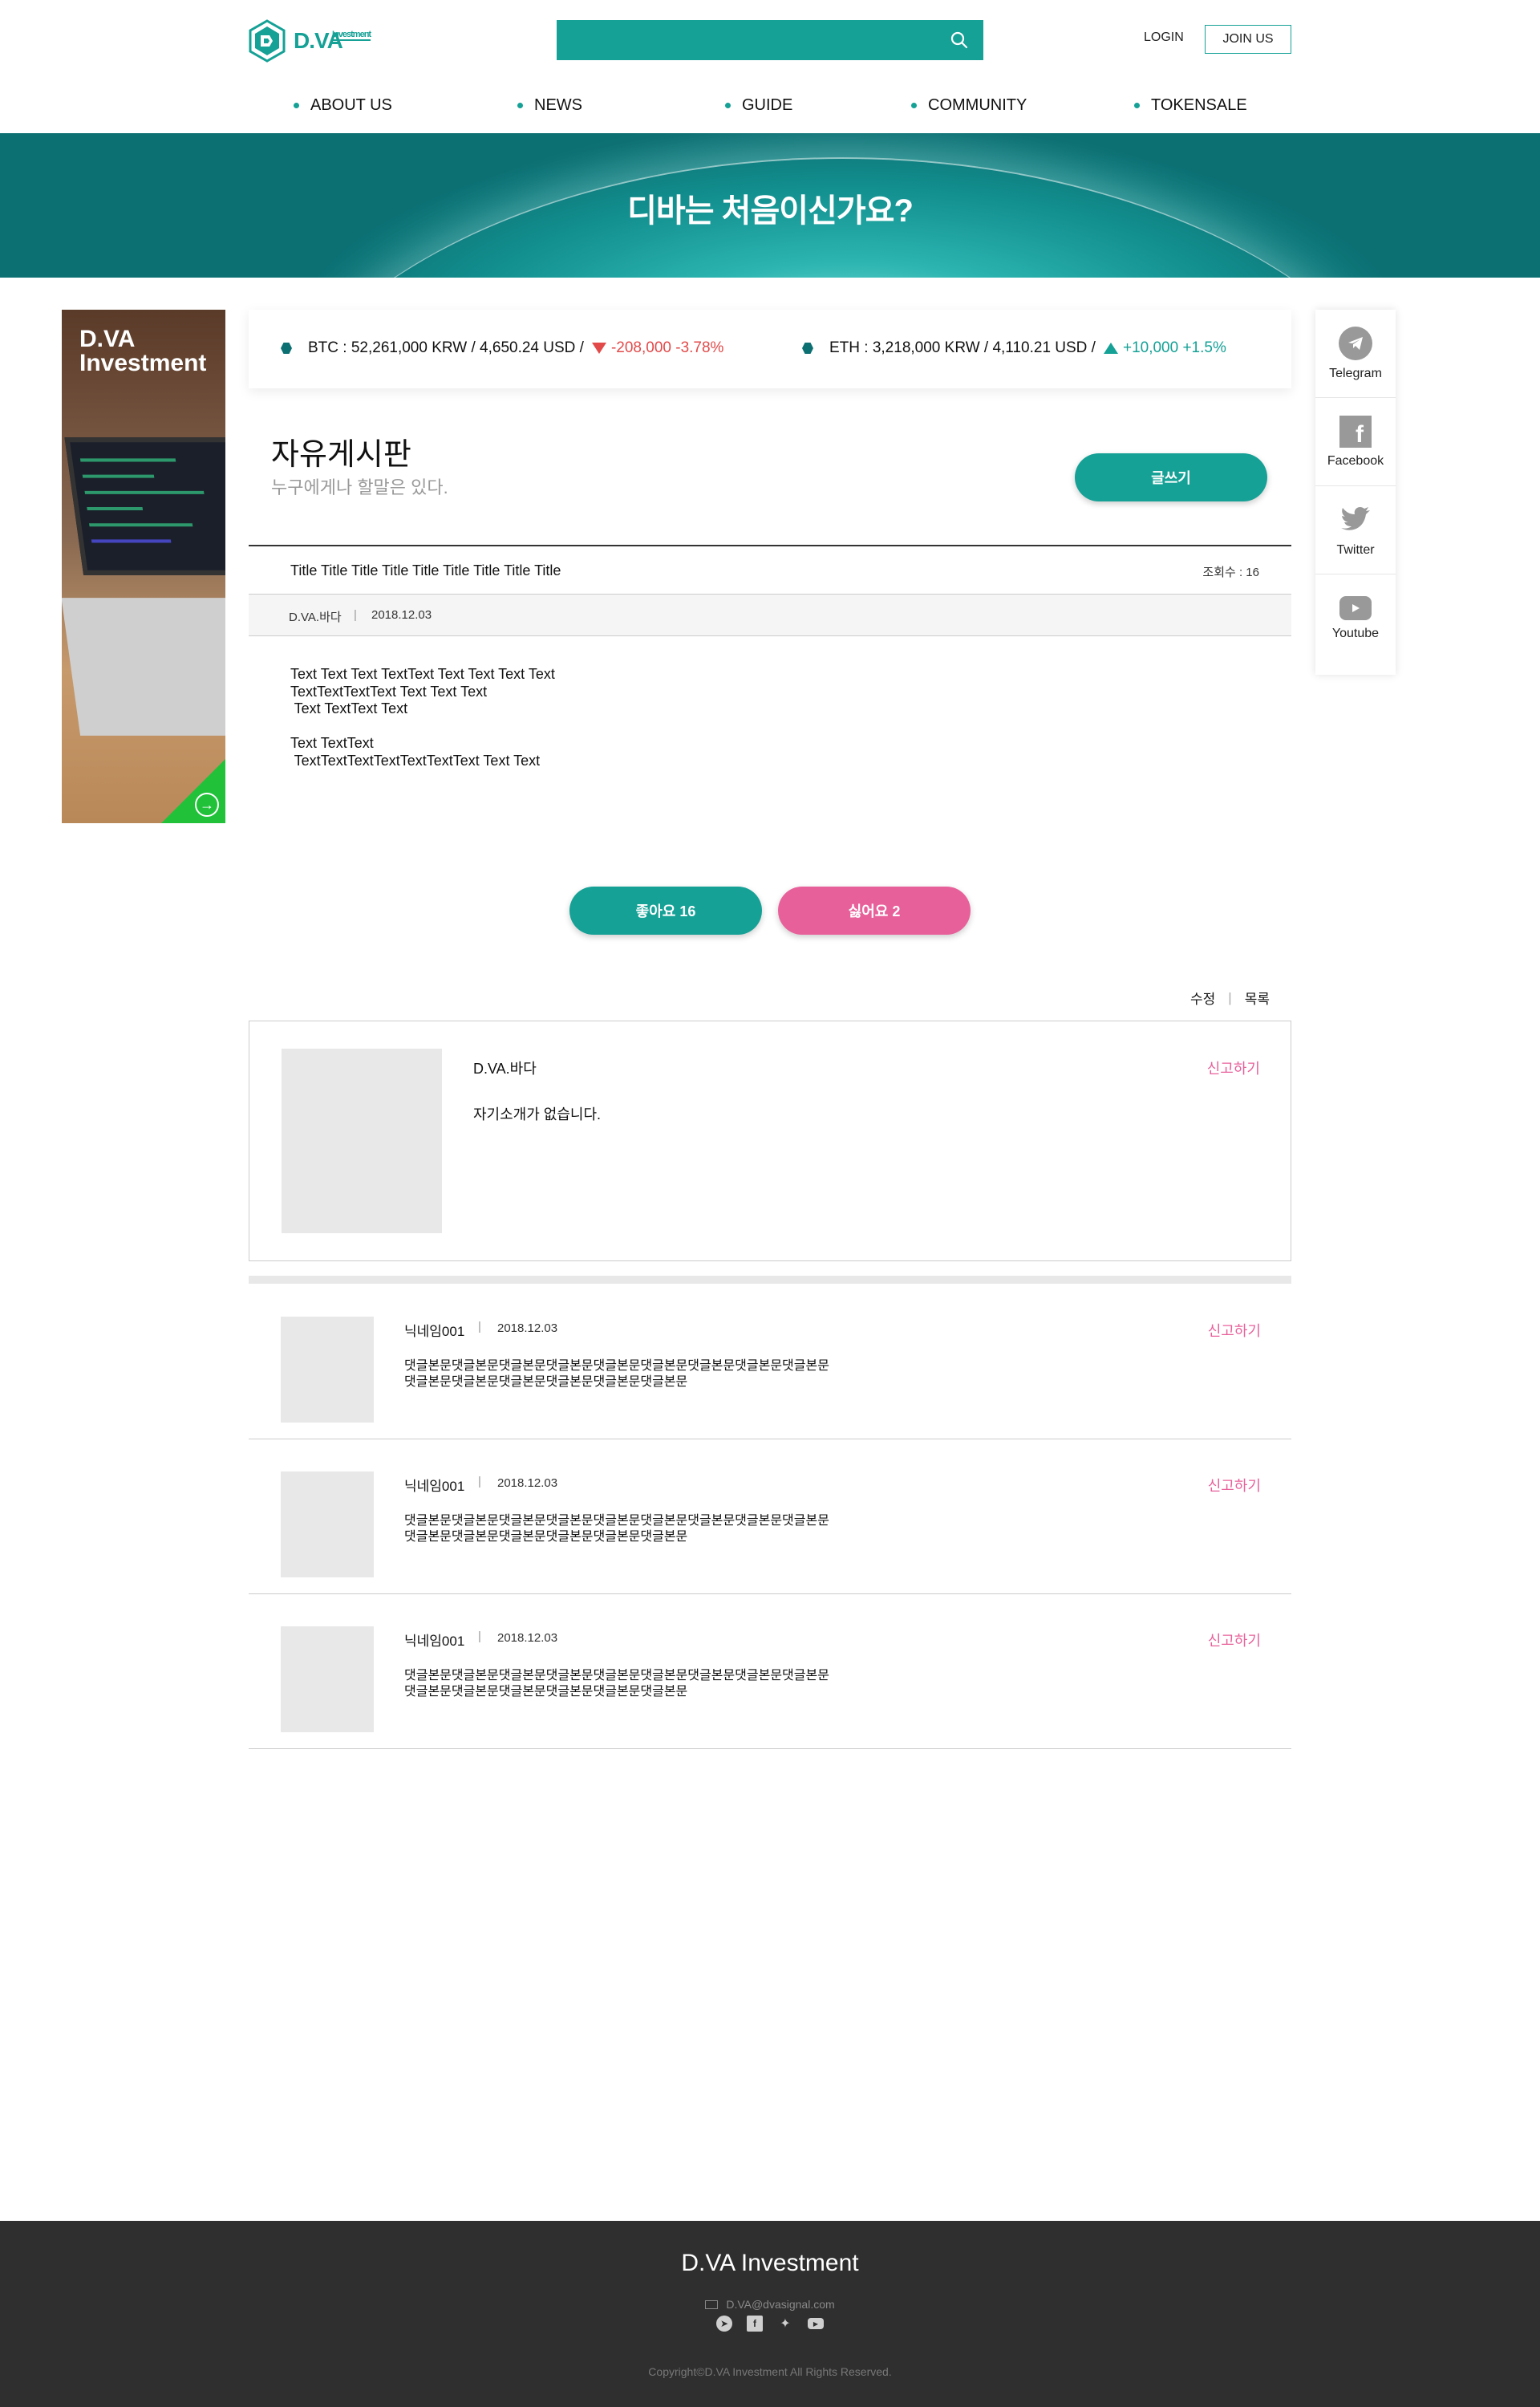  I want to click on dislike-button: 싫어요 2, so click(874, 911).